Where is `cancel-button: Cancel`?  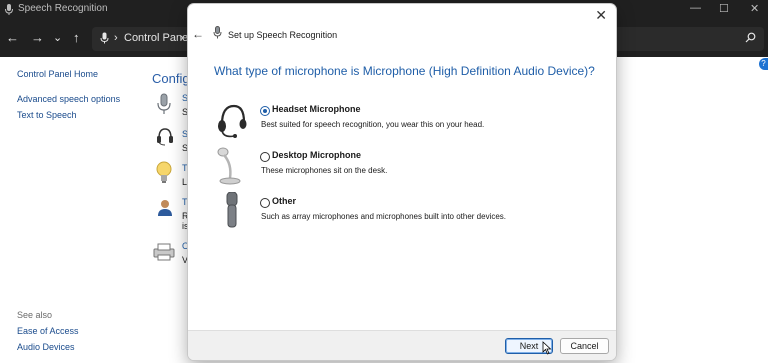 cancel-button: Cancel is located at coordinates (584, 346).